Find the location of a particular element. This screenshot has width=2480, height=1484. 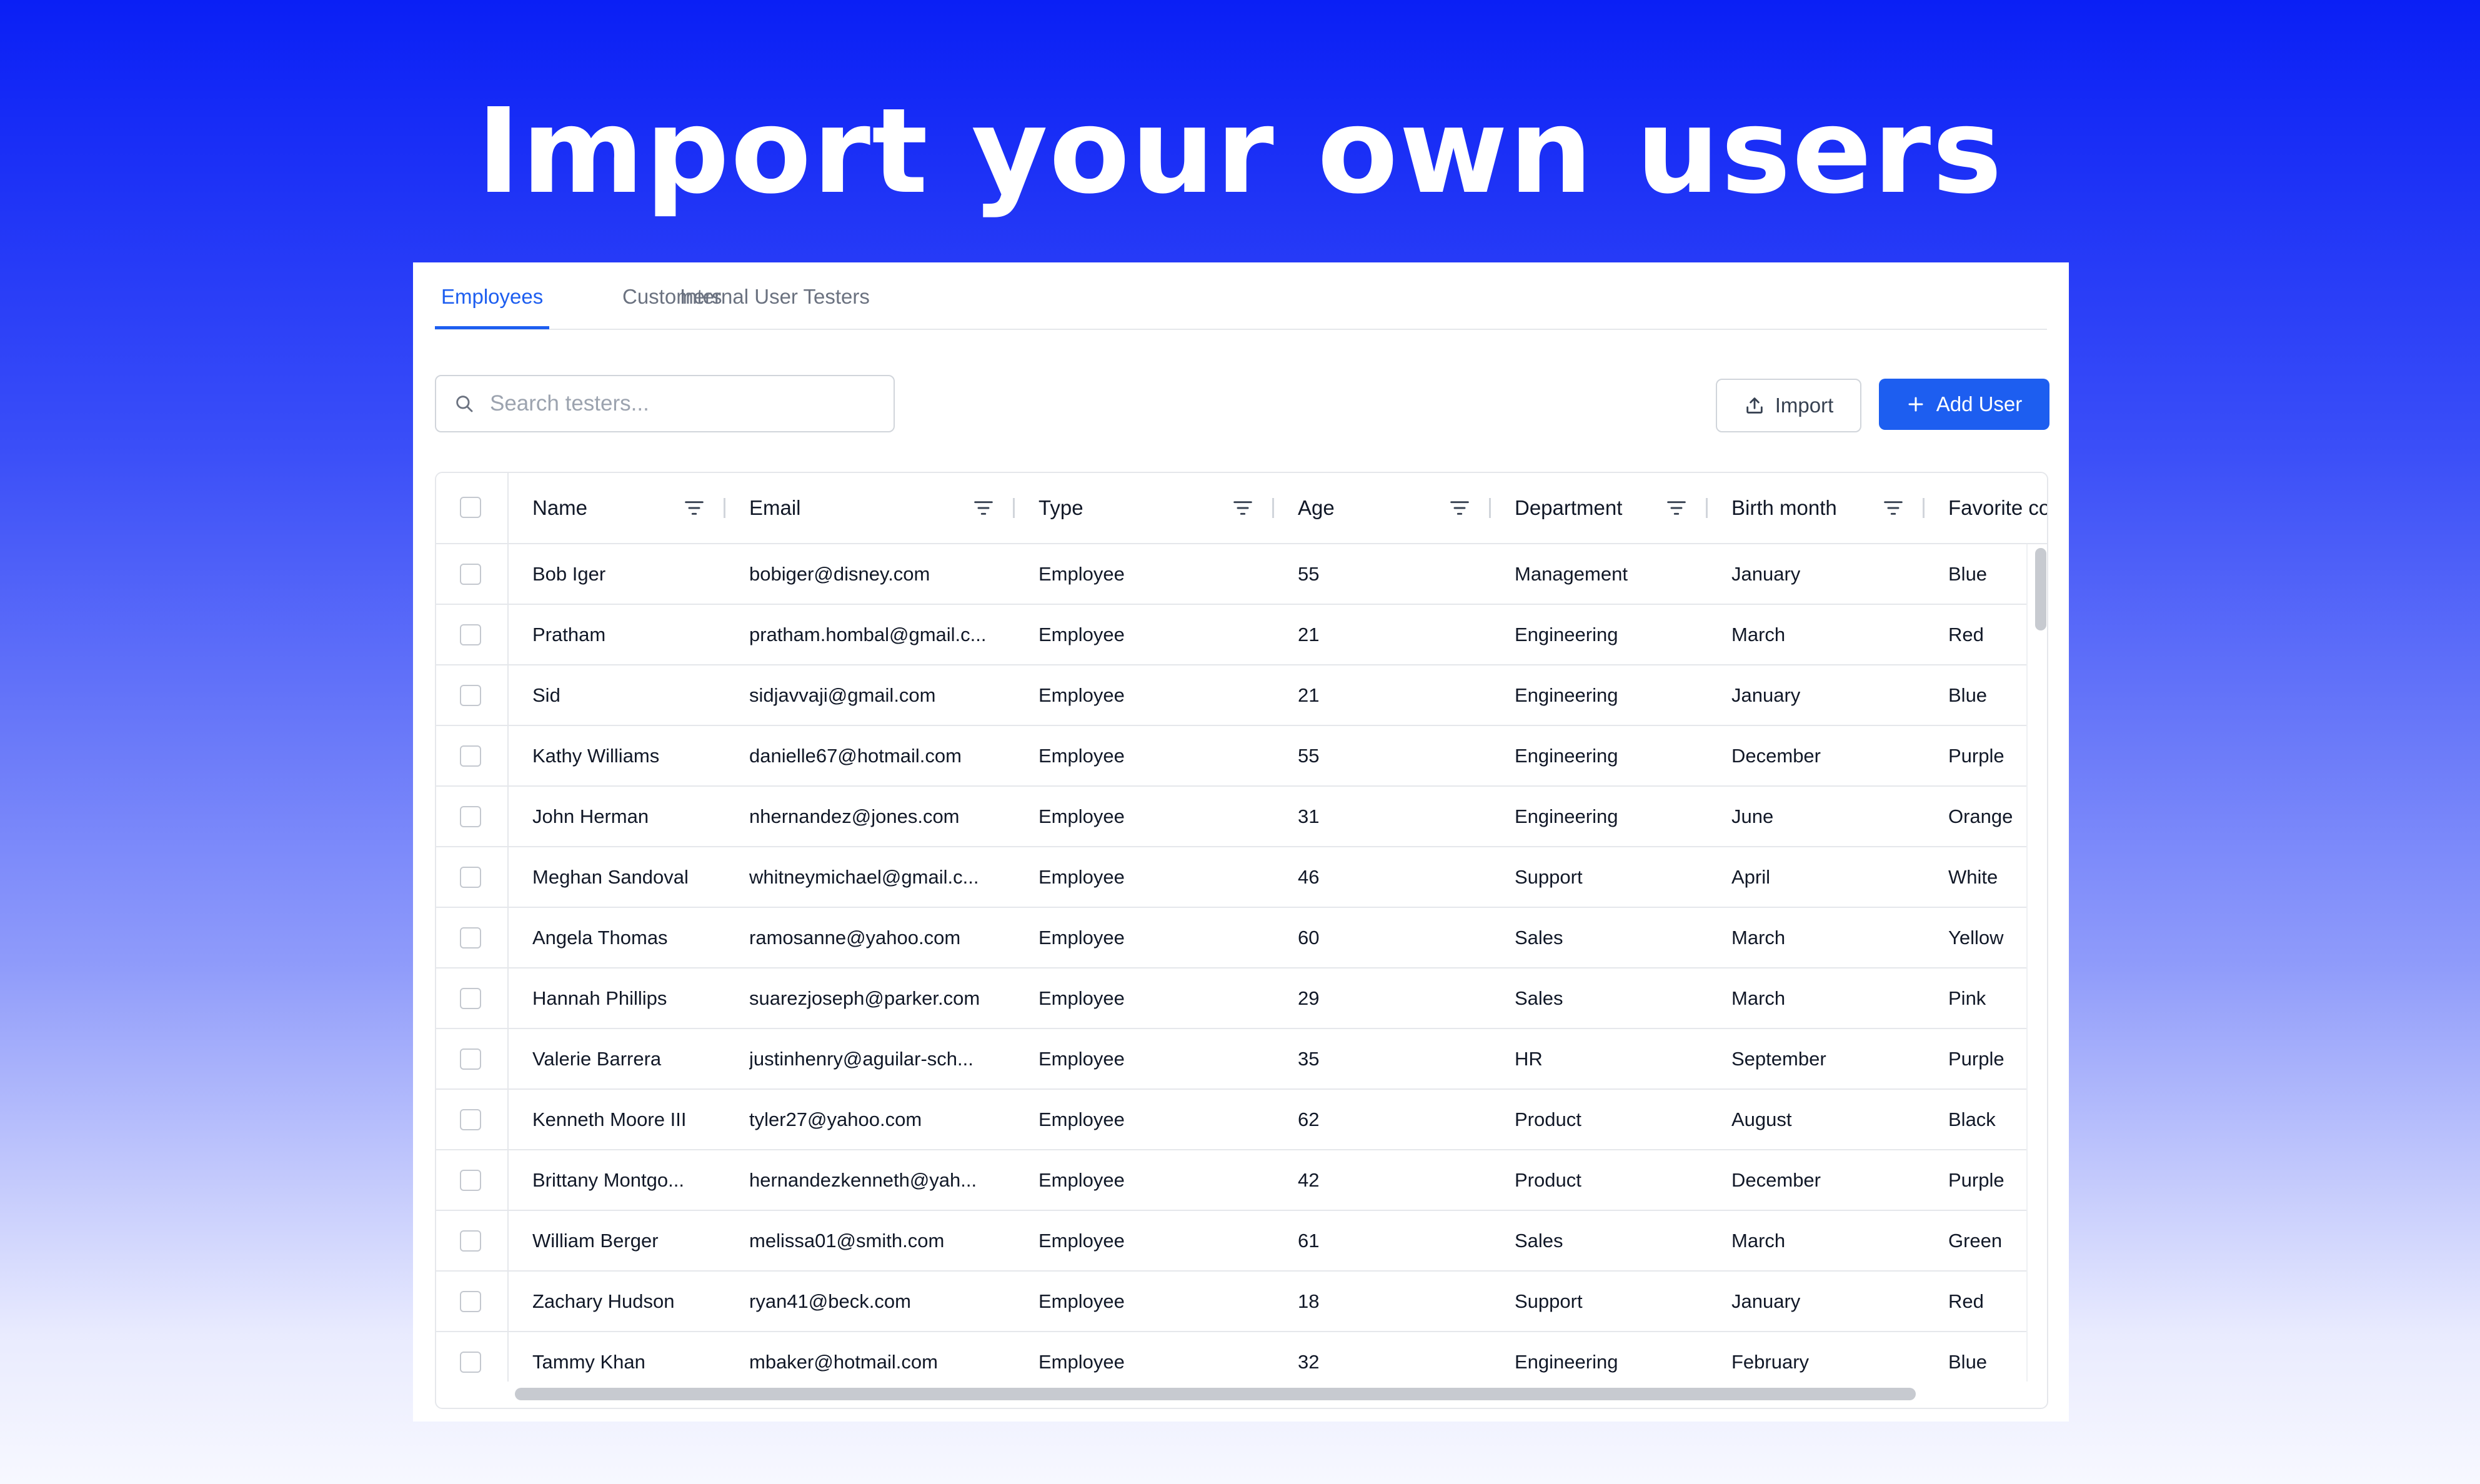

add-user-button-label: Add User is located at coordinates (1979, 404).